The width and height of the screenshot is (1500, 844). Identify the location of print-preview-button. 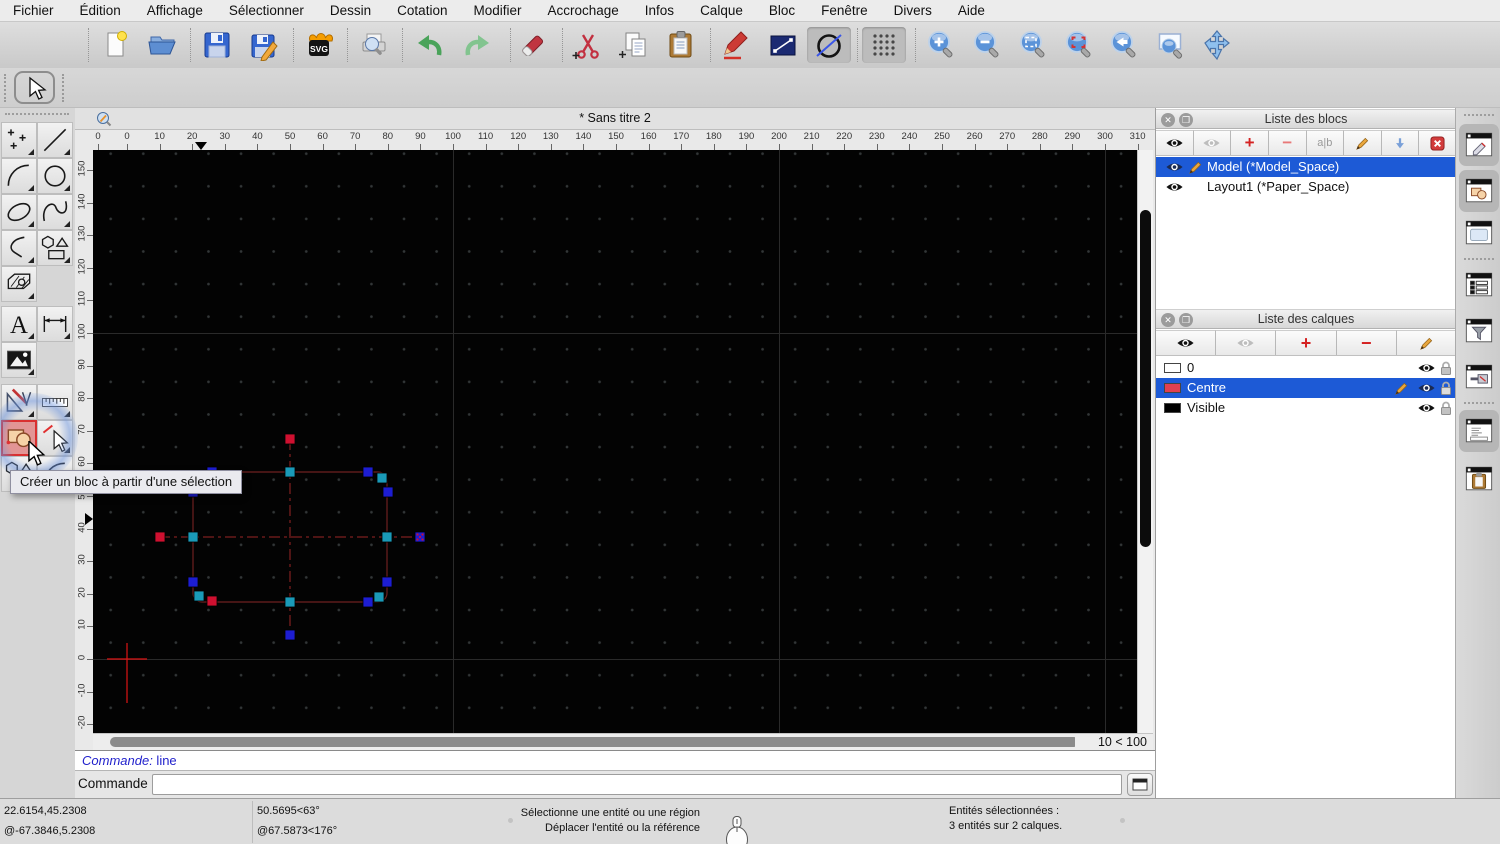
(374, 45).